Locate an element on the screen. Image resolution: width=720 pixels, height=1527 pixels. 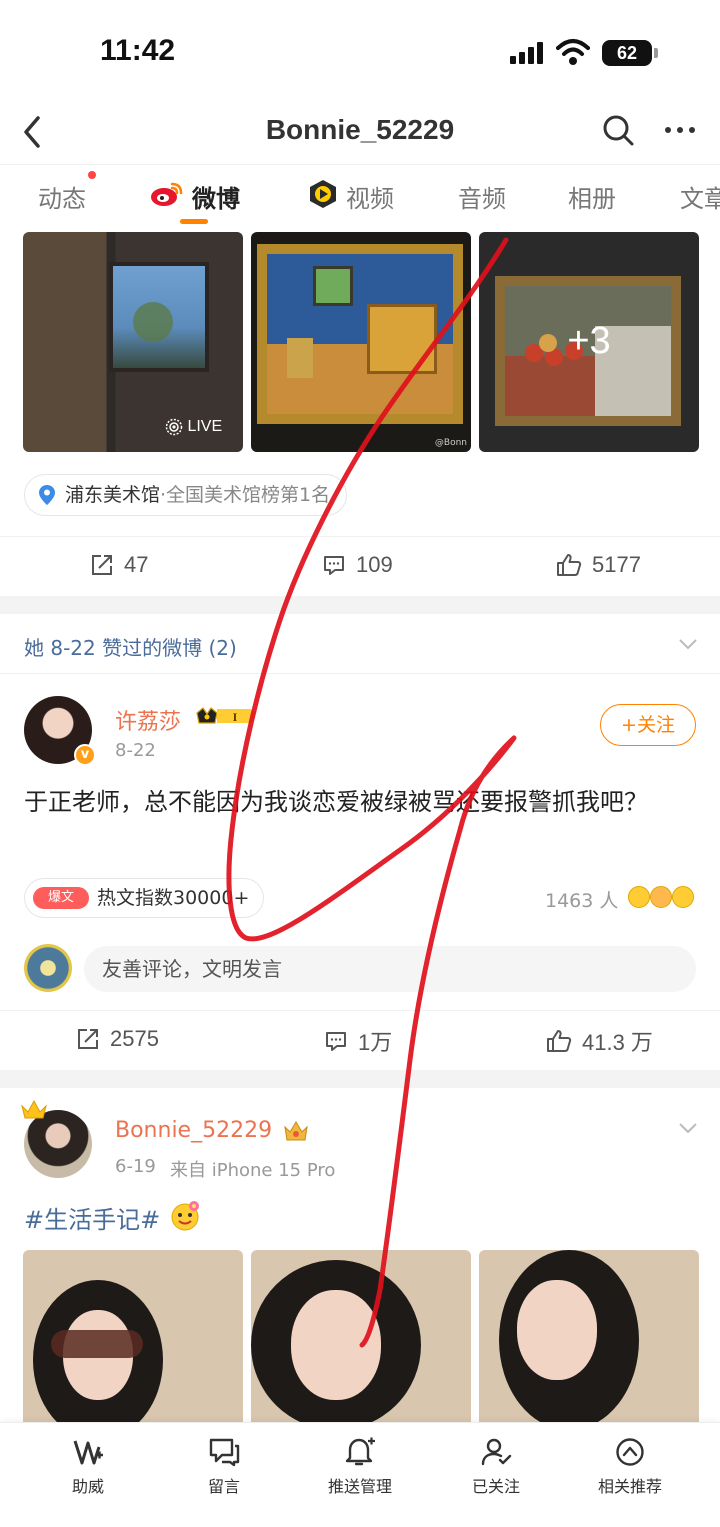
message-button: 留言 is located at coordinates (224, 1467).